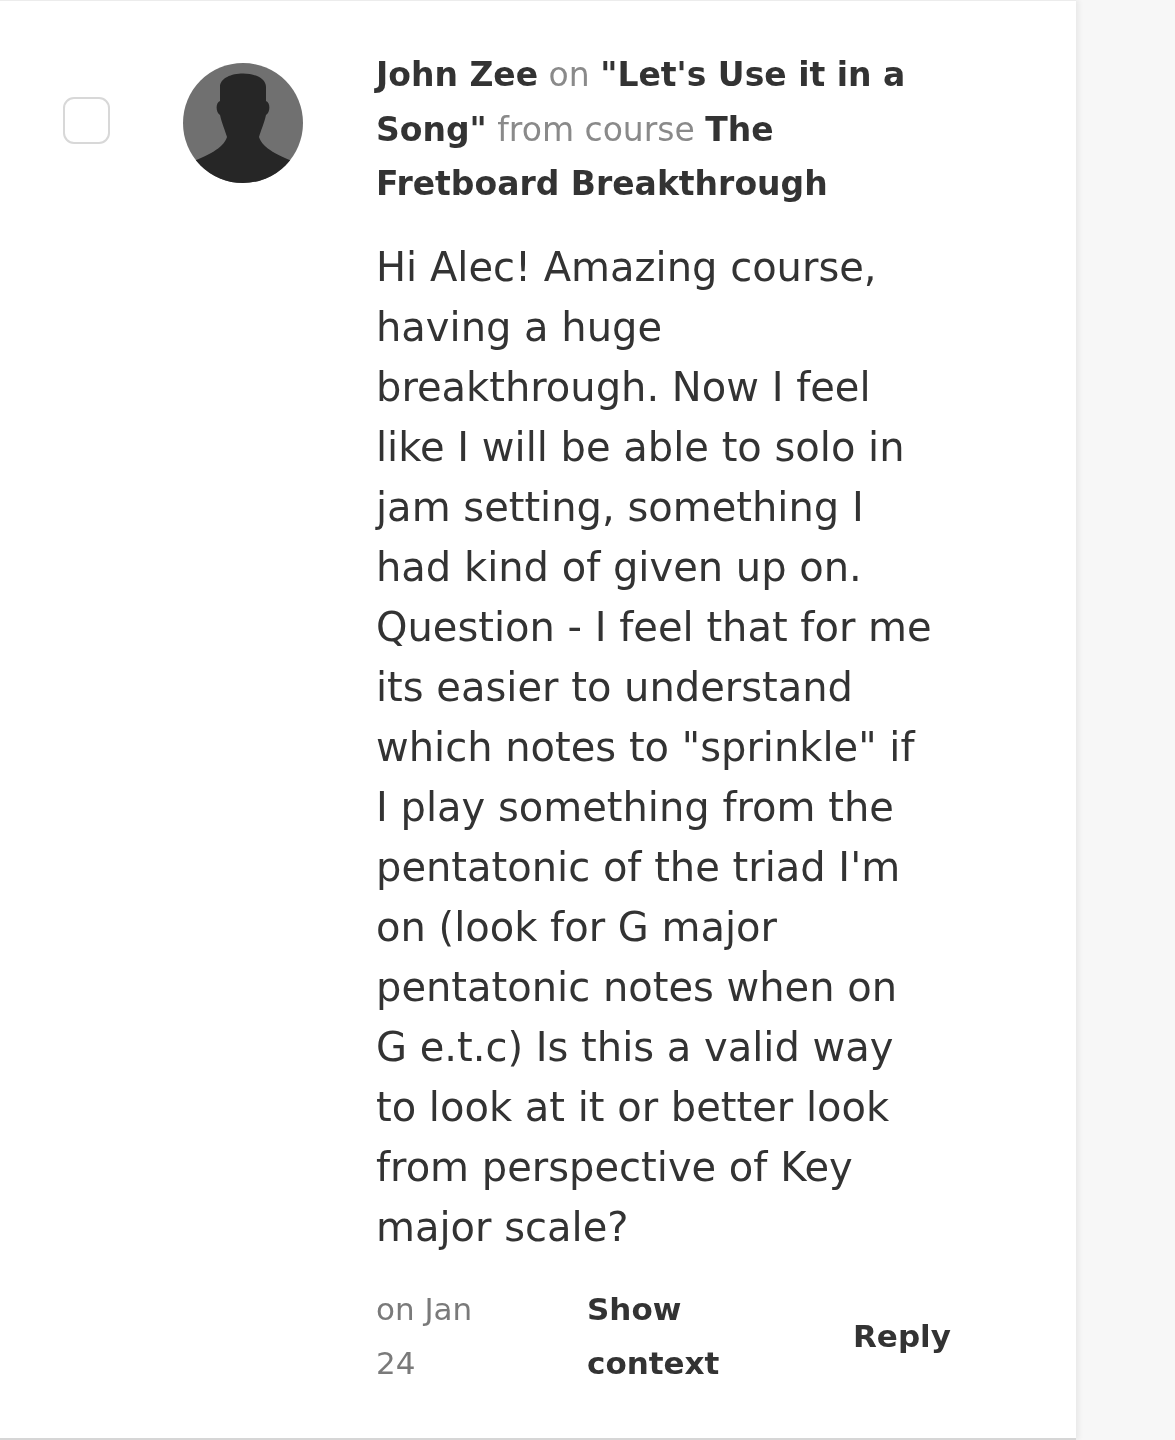  What do you see at coordinates (243, 123) in the screenshot?
I see `avatar-silhouette-icon` at bounding box center [243, 123].